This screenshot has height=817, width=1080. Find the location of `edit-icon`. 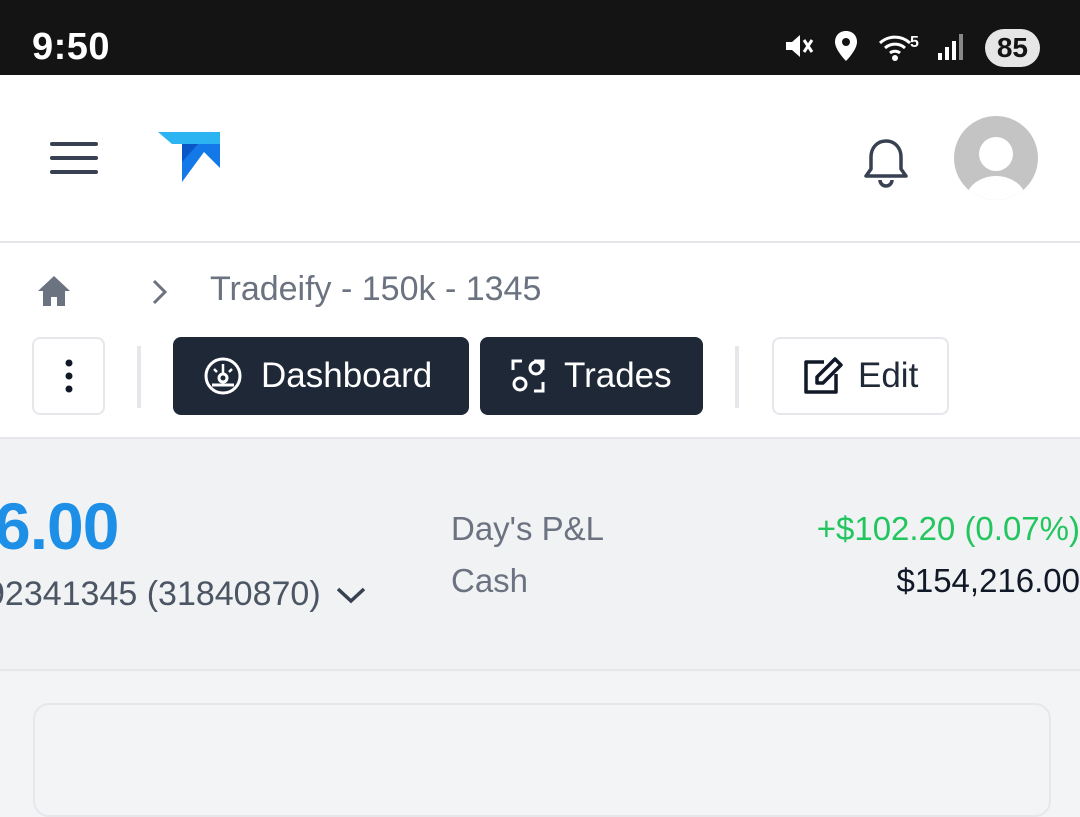

edit-icon is located at coordinates (823, 375).